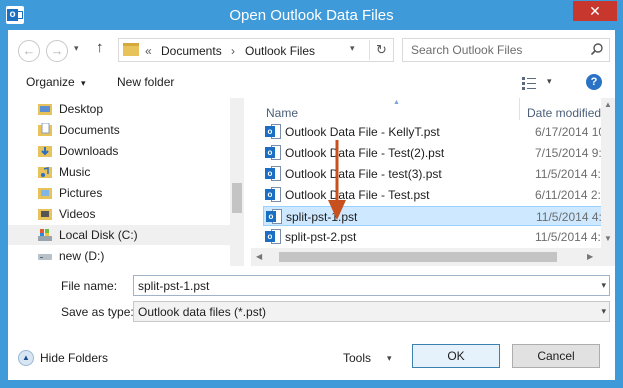 Image resolution: width=623 pixels, height=388 pixels. Describe the element at coordinates (174, 286) in the screenshot. I see `file-name-value: split-pst-1.pst` at that location.